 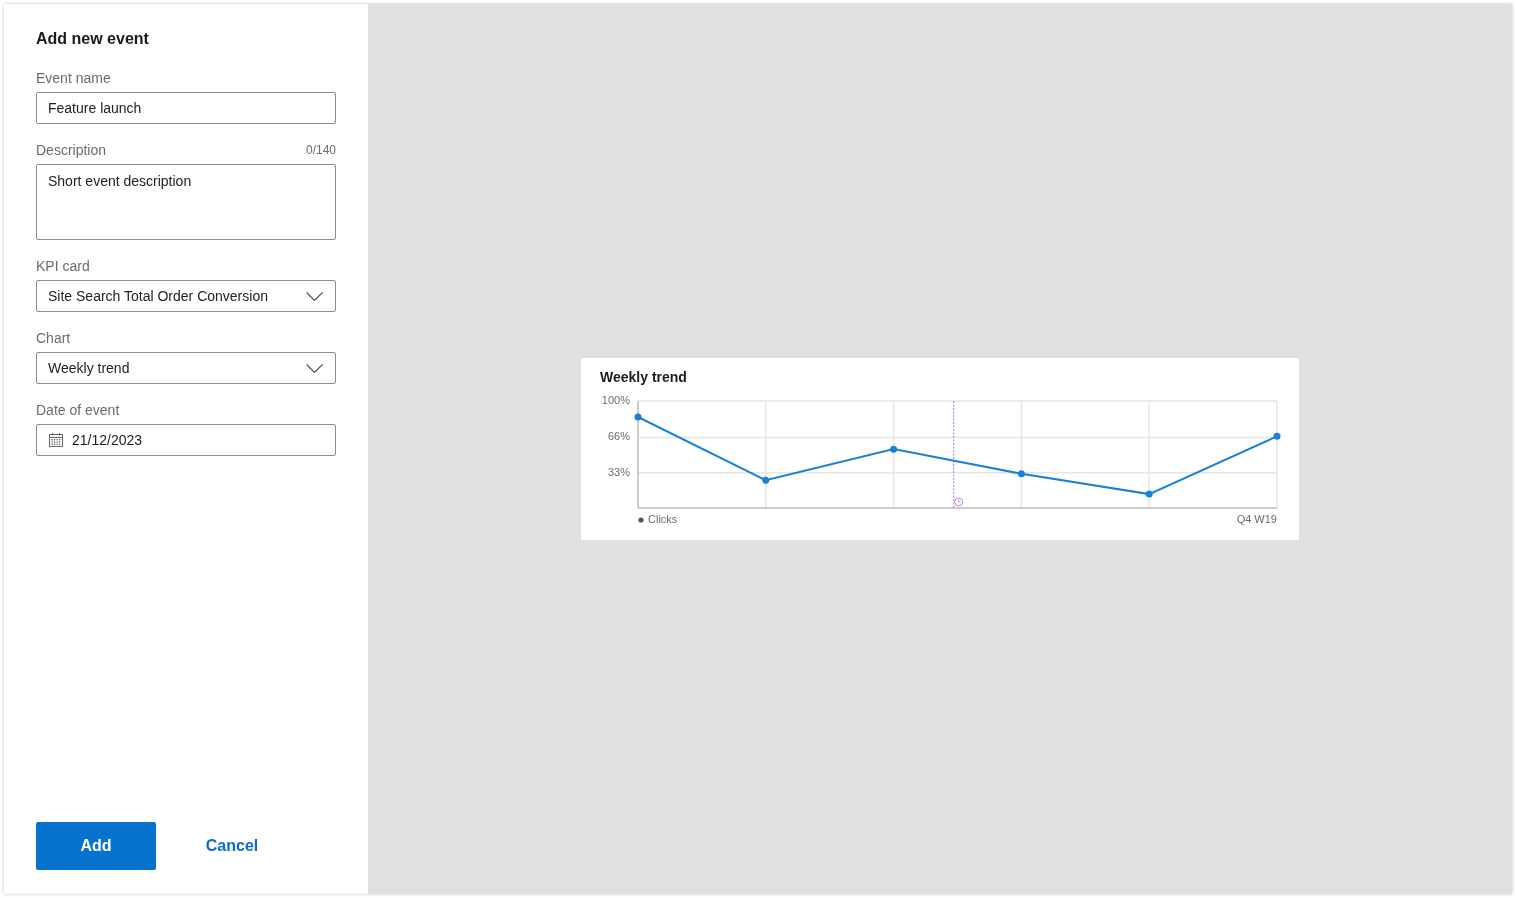 What do you see at coordinates (186, 440) in the screenshot?
I see `date-field: 21/12/2023` at bounding box center [186, 440].